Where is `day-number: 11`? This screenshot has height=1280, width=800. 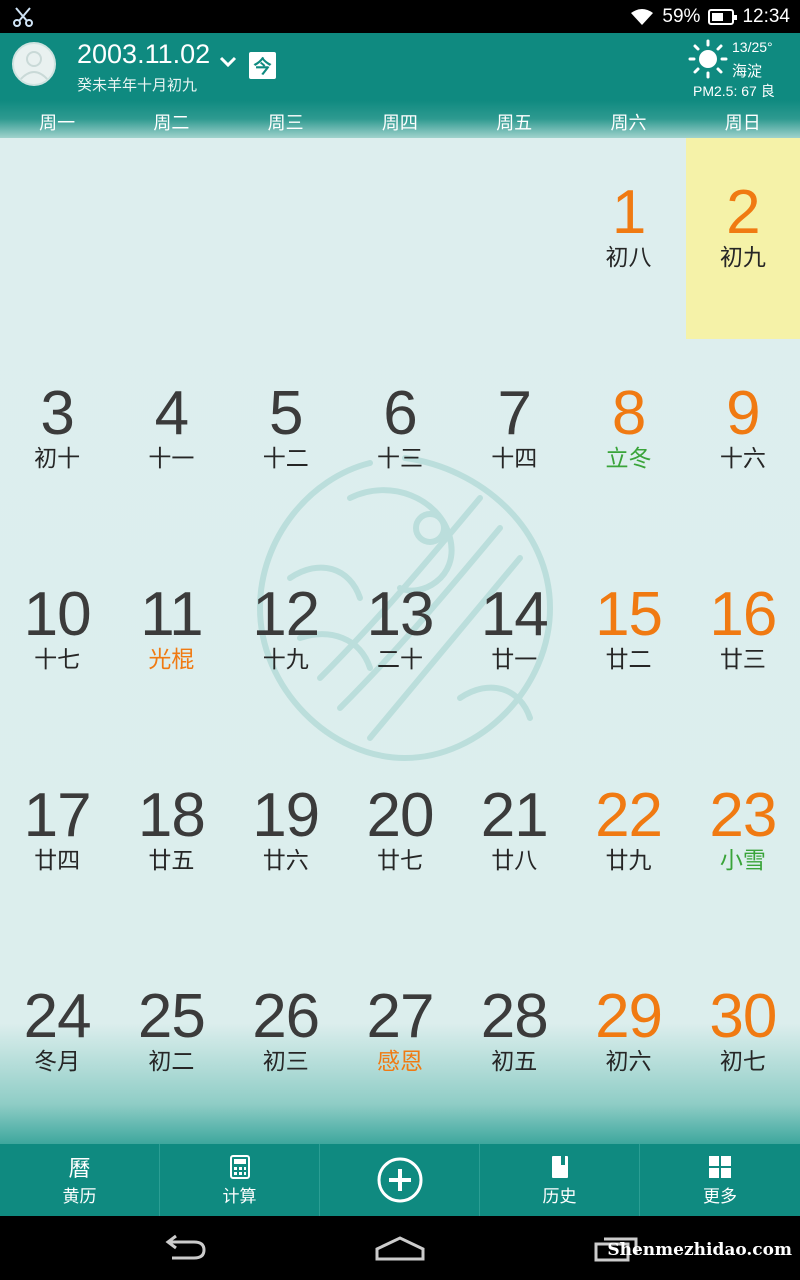
day-number: 11 is located at coordinates (171, 614).